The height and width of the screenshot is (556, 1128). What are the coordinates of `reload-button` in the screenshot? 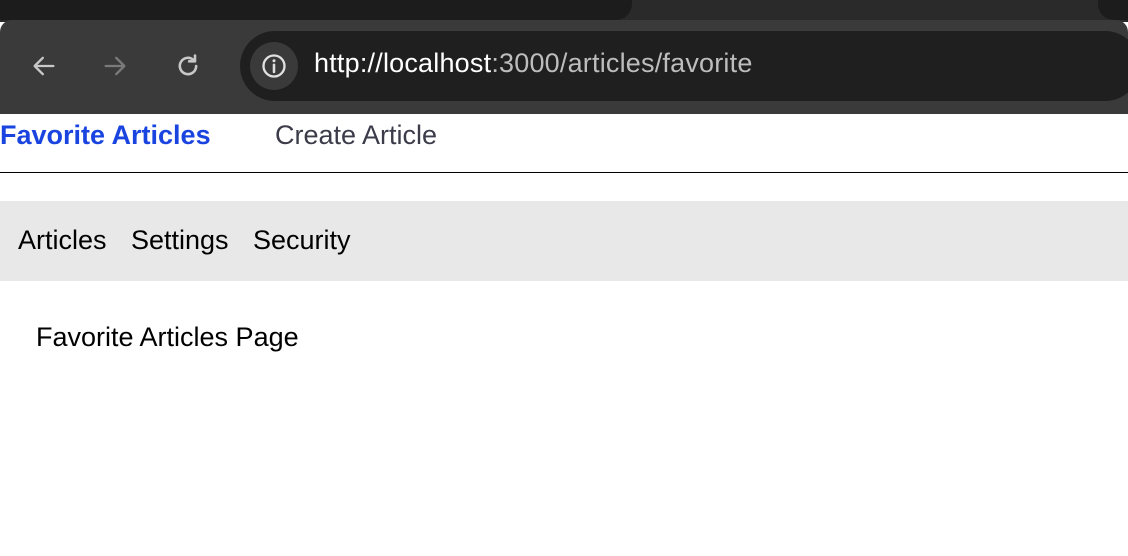 It's located at (188, 66).